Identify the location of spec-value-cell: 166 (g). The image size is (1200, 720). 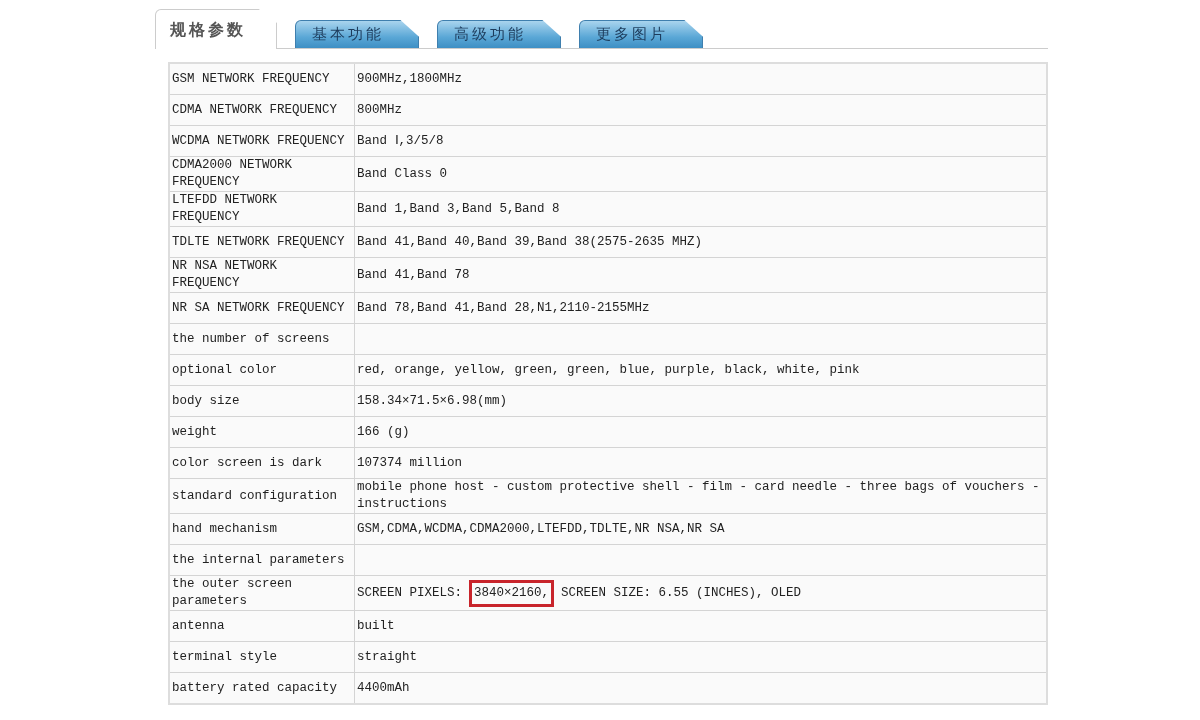
(700, 432).